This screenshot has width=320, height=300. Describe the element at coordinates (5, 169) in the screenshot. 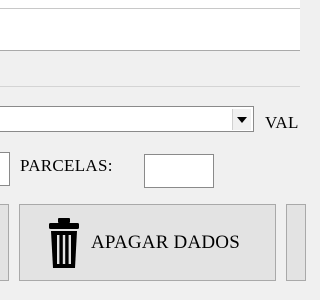

I see `left-text-field` at that location.